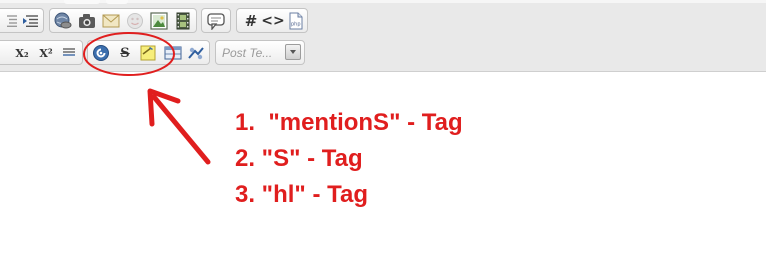  What do you see at coordinates (301, 194) in the screenshot?
I see `annotation-line-3: 3. "hl" - Tag` at bounding box center [301, 194].